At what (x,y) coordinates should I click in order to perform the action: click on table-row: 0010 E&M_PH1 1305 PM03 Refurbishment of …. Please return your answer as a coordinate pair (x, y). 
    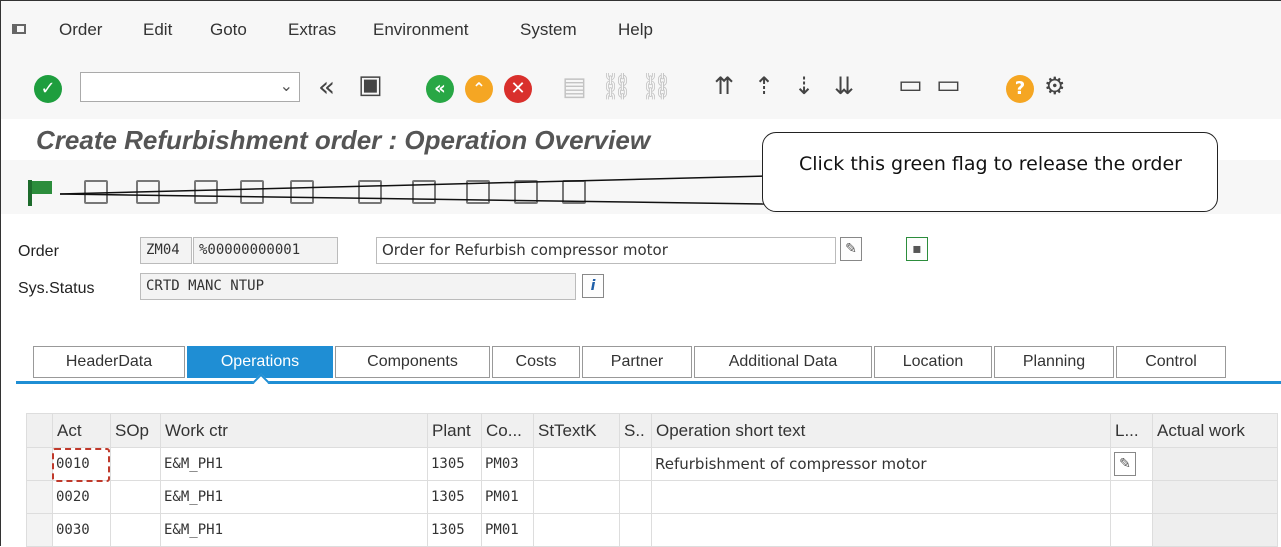
    Looking at the image, I should click on (652, 464).